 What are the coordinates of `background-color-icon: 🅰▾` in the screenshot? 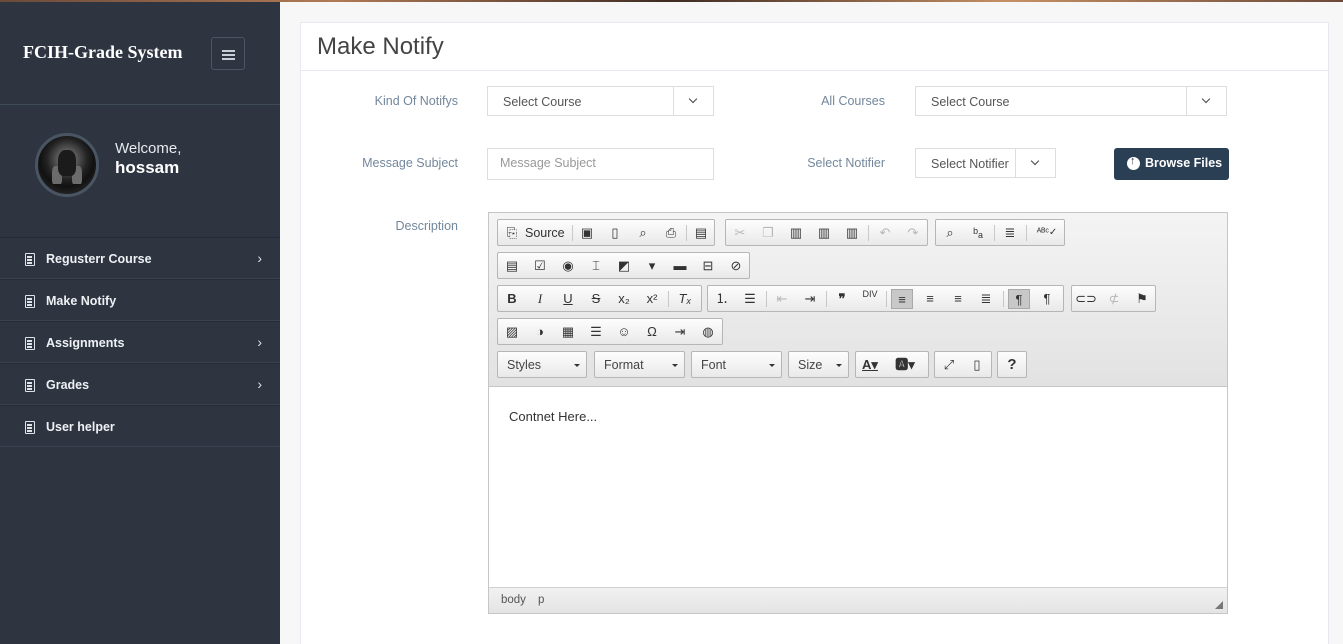 It's located at (905, 365).